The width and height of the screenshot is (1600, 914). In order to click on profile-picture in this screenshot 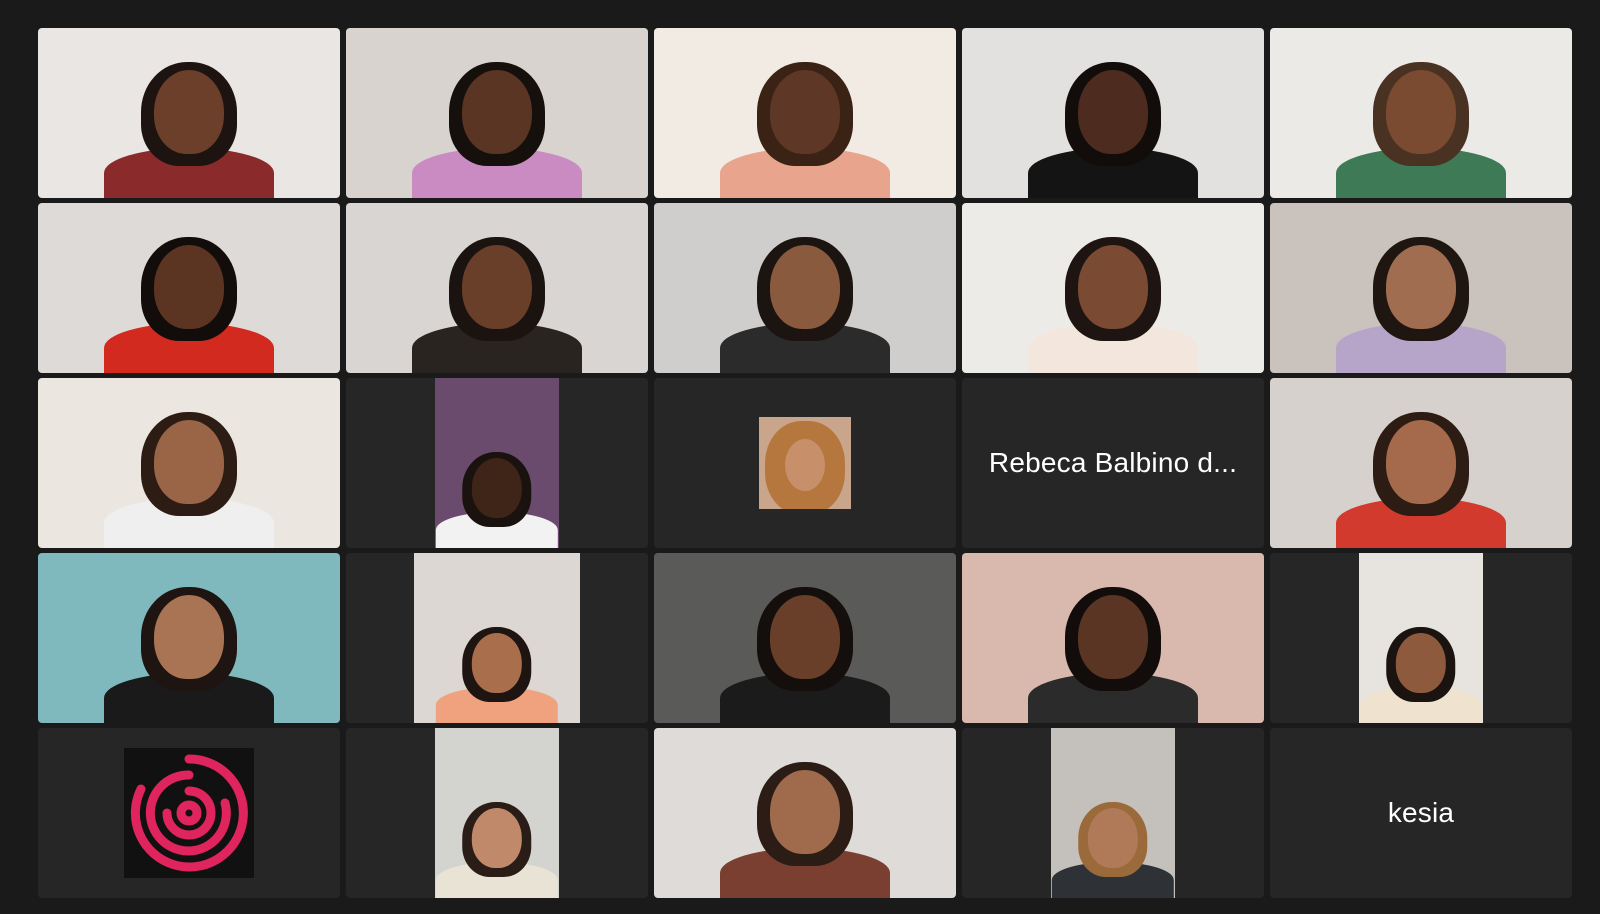, I will do `click(805, 463)`.